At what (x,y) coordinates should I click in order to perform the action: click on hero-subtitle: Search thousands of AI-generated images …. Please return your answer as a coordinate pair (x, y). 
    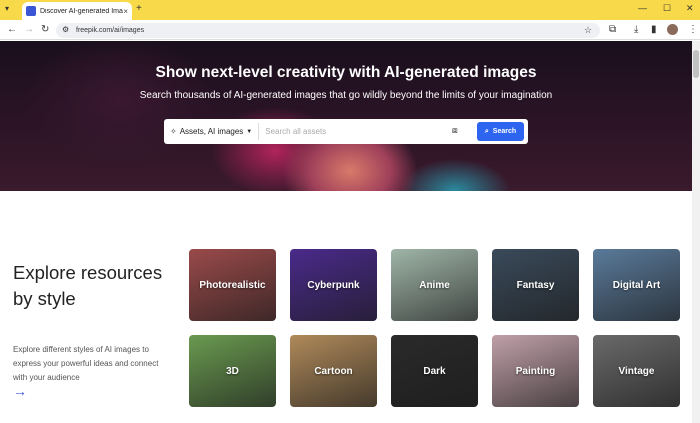
    Looking at the image, I should click on (346, 95).